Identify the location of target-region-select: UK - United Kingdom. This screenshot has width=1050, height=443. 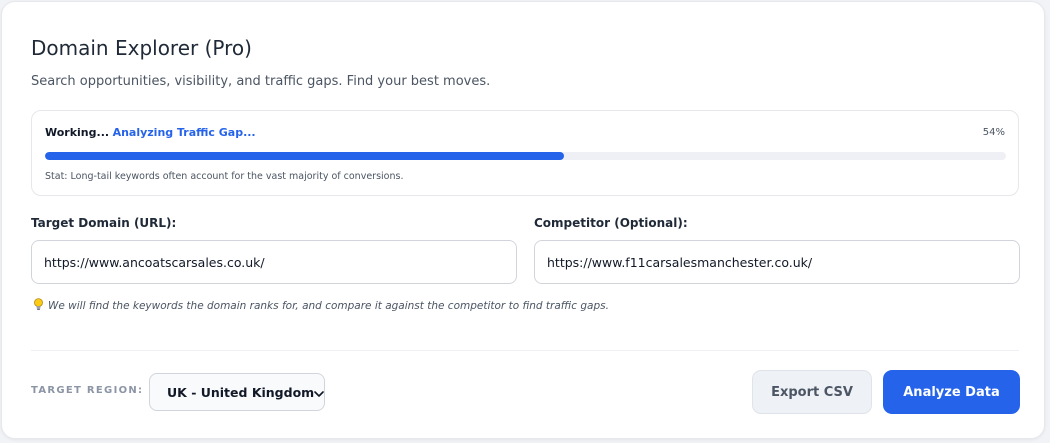
(237, 392).